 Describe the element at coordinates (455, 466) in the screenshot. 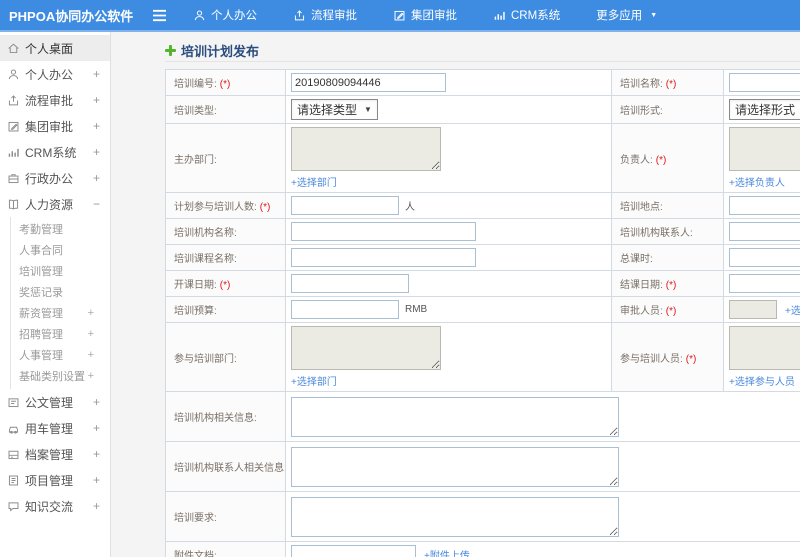

I see `org-contact-info-textarea` at that location.